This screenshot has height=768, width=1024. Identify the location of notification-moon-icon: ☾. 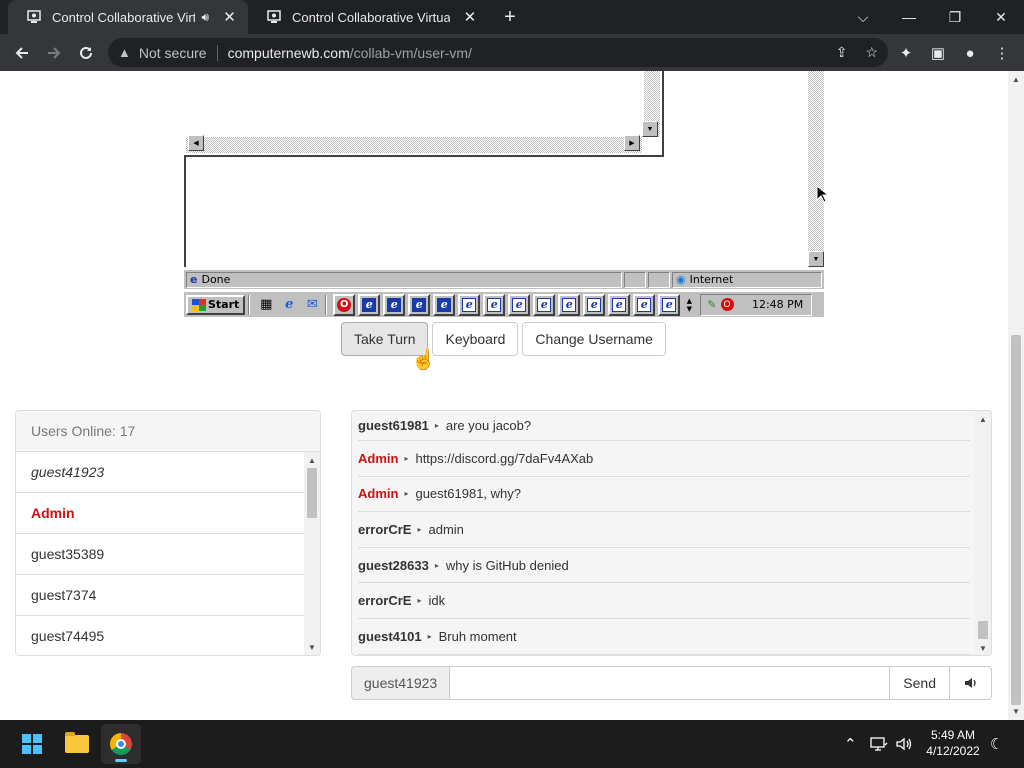
(996, 744).